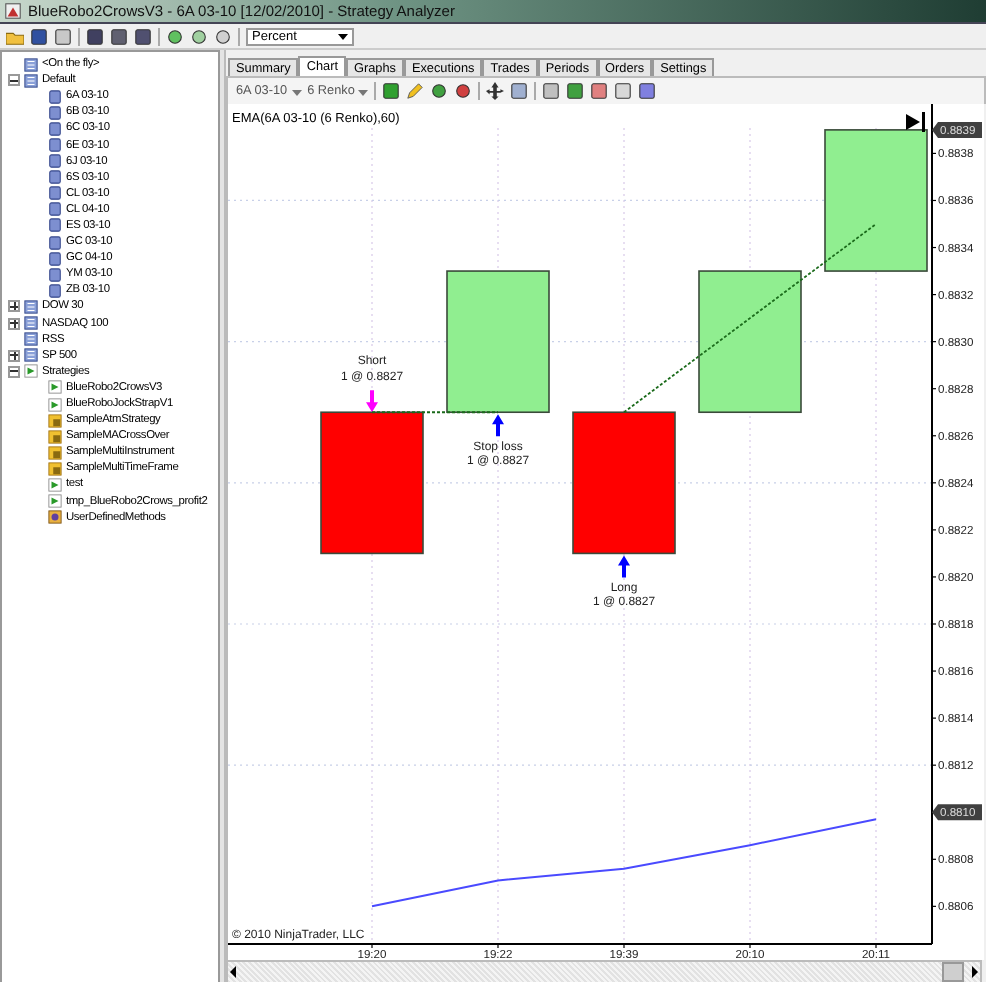  What do you see at coordinates (31, 371) in the screenshot?
I see `strategy-icon` at bounding box center [31, 371].